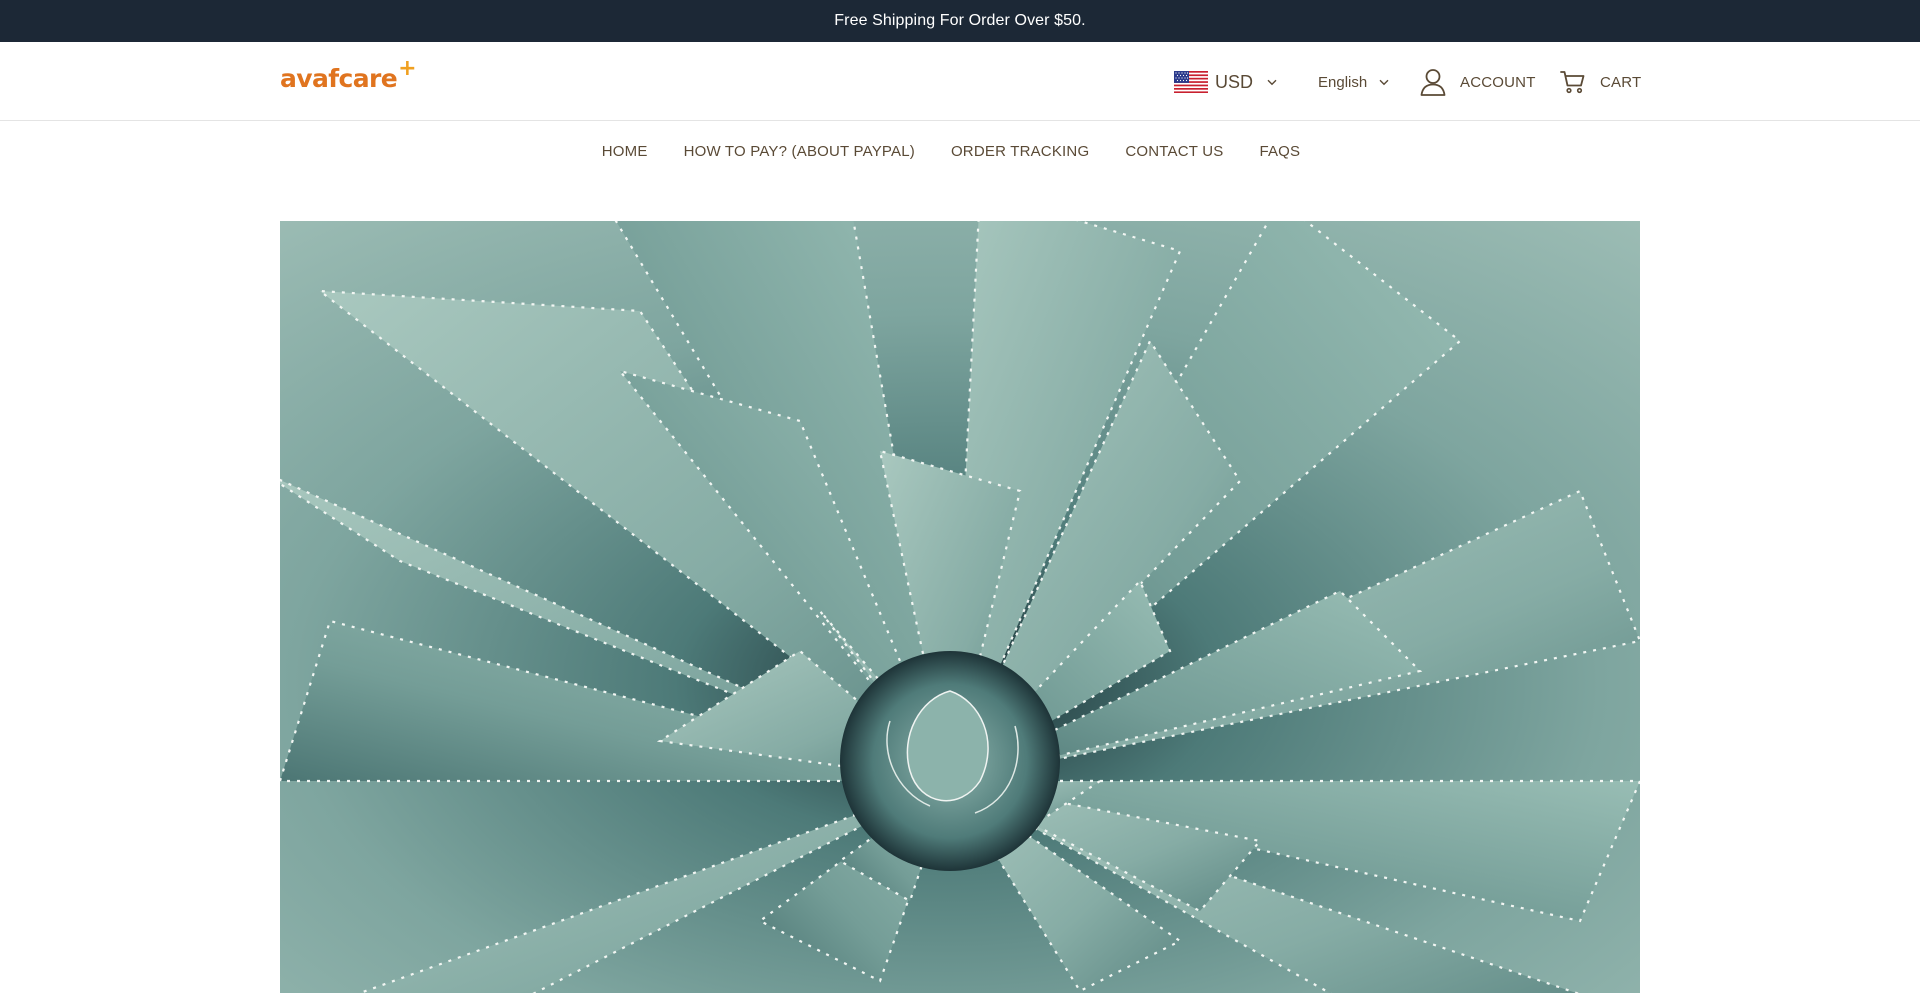 The image size is (1920, 993). I want to click on cart-label: CART, so click(1621, 82).